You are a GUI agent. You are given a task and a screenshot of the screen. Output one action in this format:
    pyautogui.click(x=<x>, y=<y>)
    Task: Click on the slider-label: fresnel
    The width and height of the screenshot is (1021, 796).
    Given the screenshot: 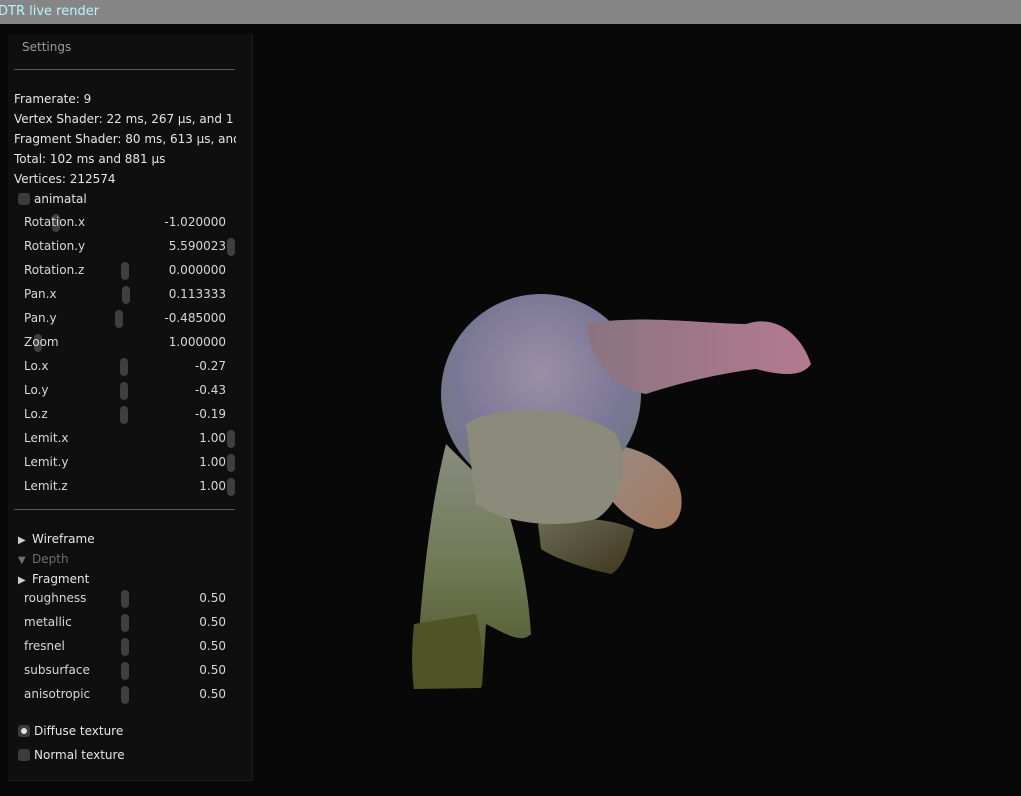 What is the action you would take?
    pyautogui.click(x=44, y=646)
    